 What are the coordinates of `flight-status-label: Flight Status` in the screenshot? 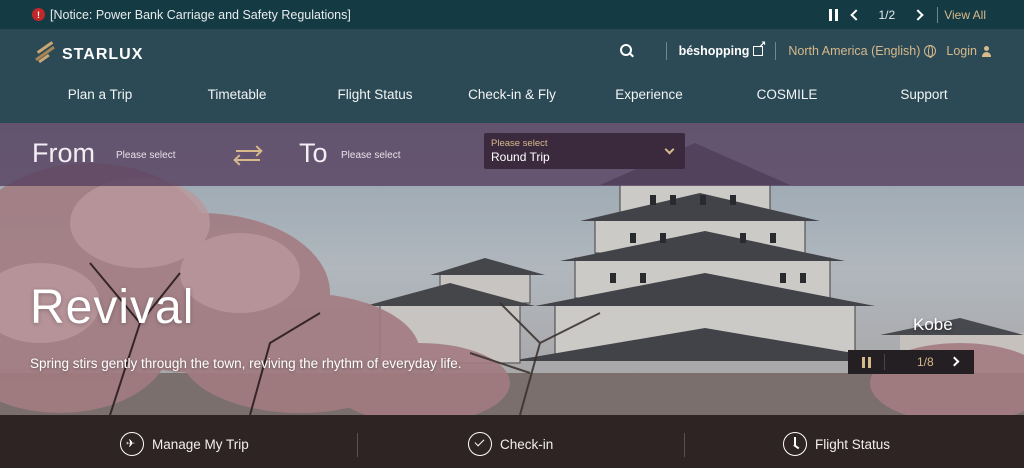 It's located at (853, 444).